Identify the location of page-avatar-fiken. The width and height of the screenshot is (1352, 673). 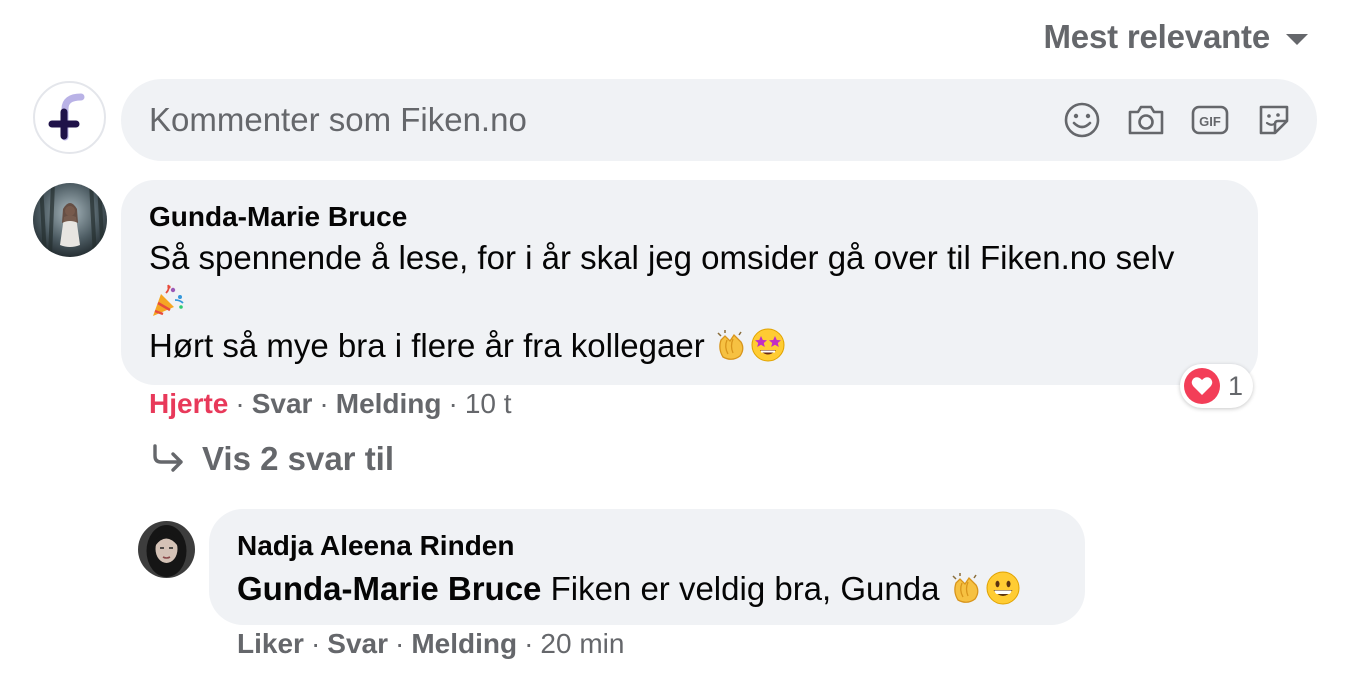
(69, 117).